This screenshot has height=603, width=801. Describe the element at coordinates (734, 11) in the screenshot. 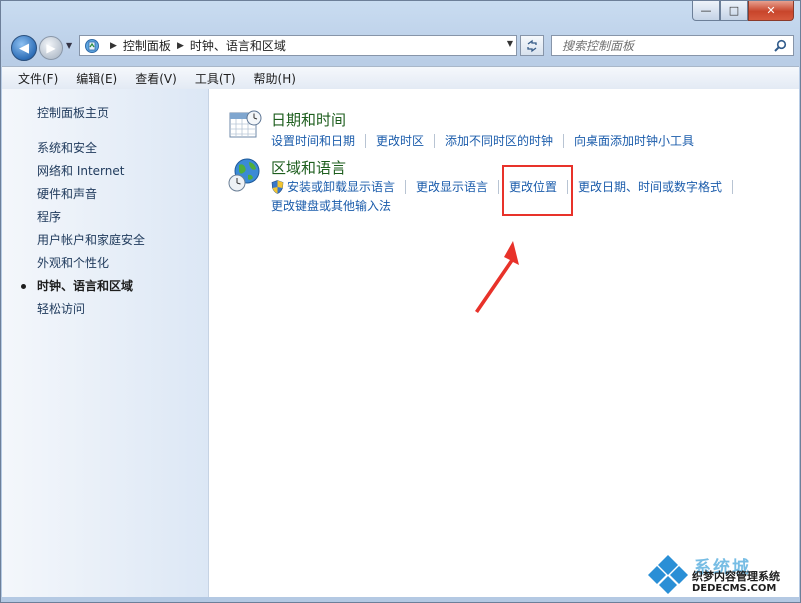

I see `maximize-button: □` at that location.